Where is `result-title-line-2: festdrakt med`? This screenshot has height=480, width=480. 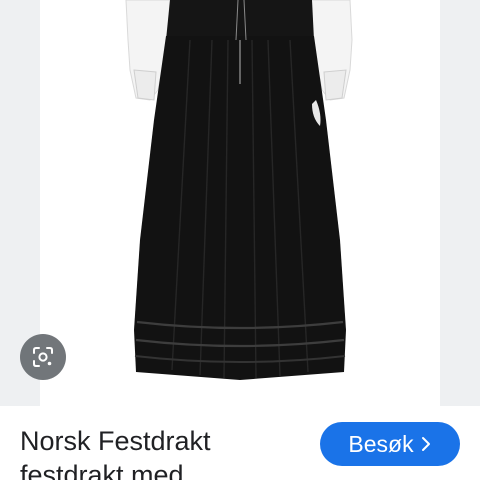
result-title-line-2: festdrakt med is located at coordinates (165, 469).